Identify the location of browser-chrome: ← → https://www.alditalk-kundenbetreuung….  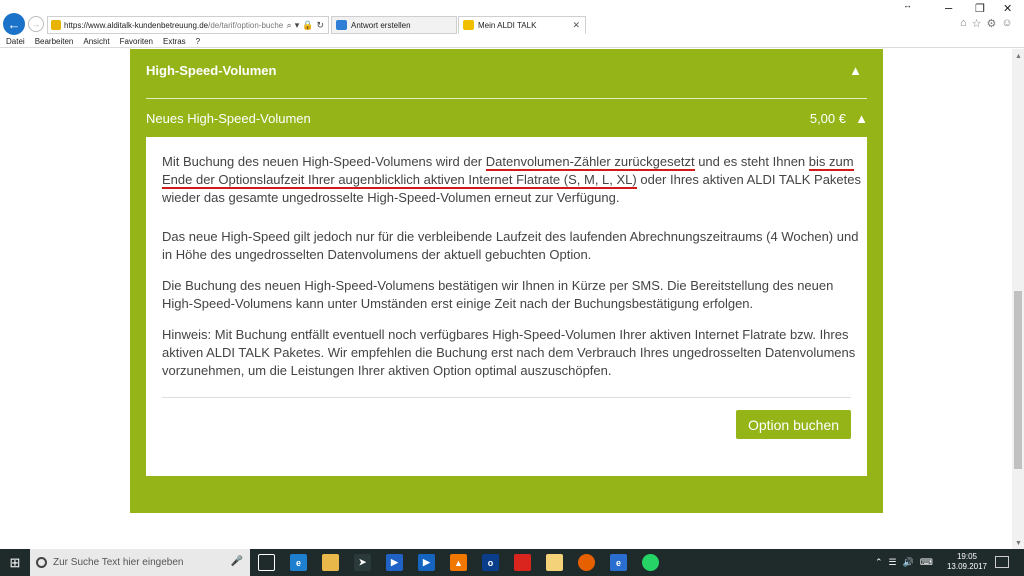
(512, 24).